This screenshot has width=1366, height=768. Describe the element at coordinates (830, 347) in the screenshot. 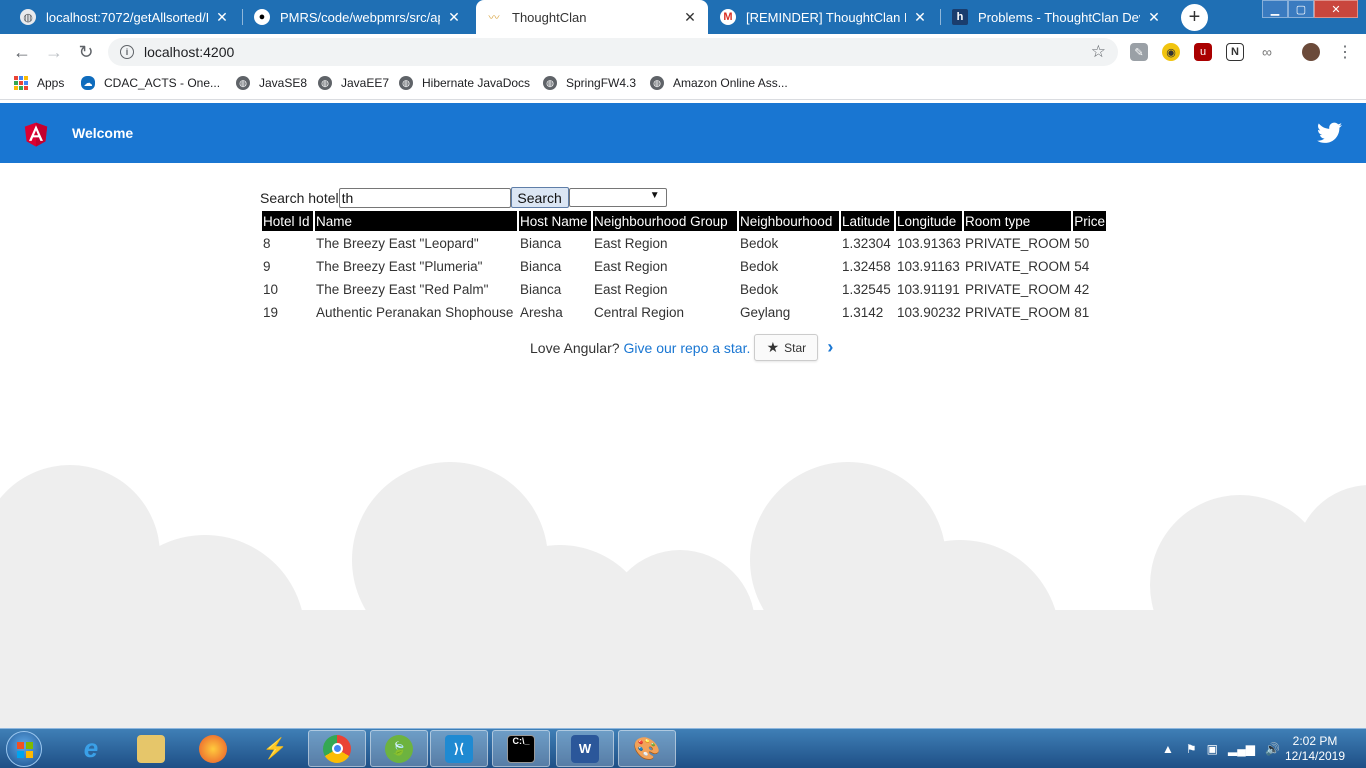

I see `chevron-right-icon: ›` at that location.